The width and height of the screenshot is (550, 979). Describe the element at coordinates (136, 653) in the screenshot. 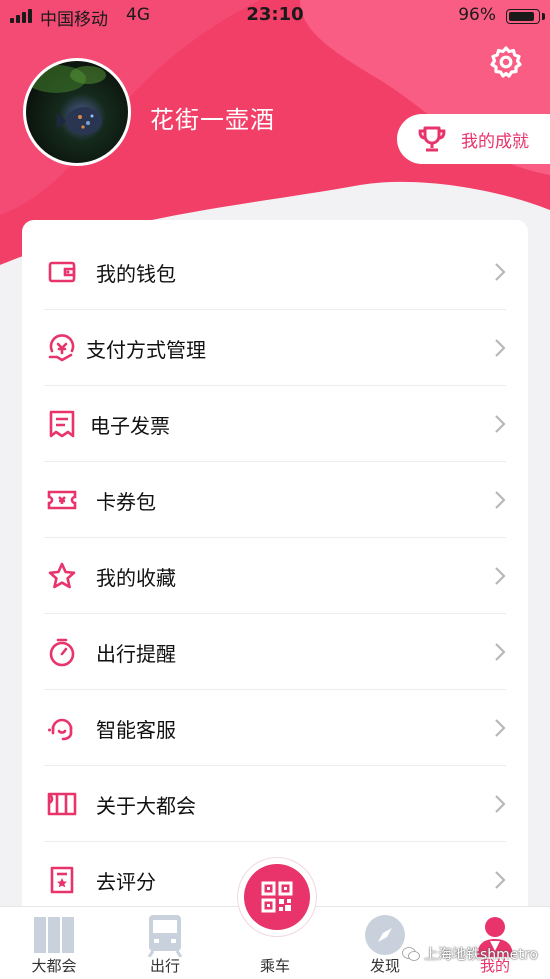

I see `menu-item-label: 出行提醒` at that location.